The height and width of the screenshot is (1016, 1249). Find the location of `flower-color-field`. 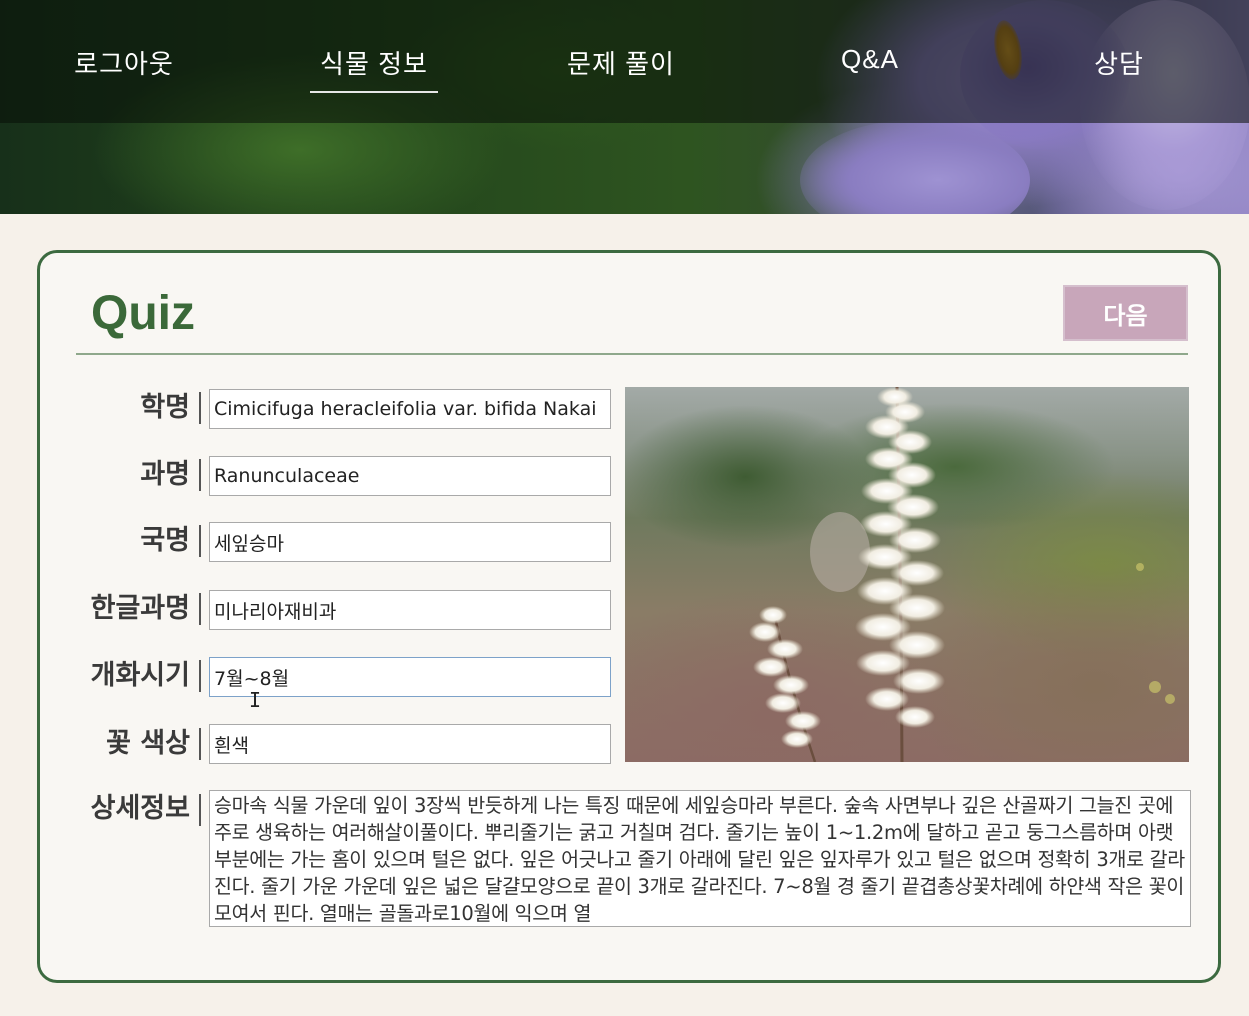

flower-color-field is located at coordinates (410, 744).